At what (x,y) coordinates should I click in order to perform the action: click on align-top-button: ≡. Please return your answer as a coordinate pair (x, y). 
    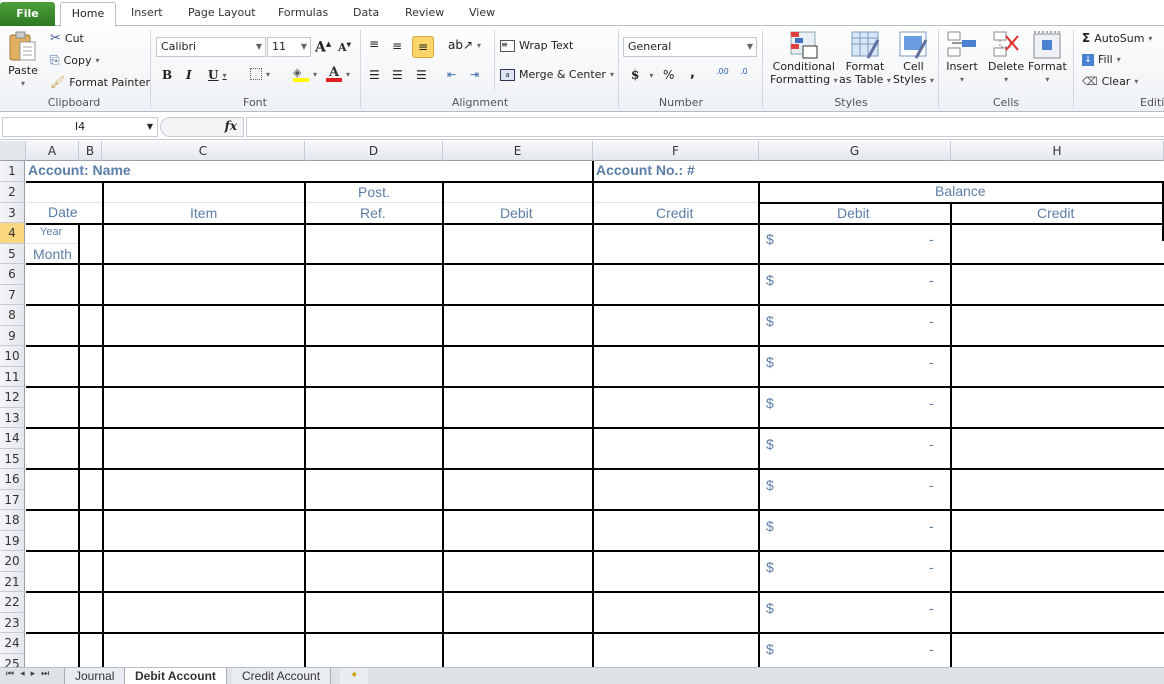
    Looking at the image, I should click on (374, 44).